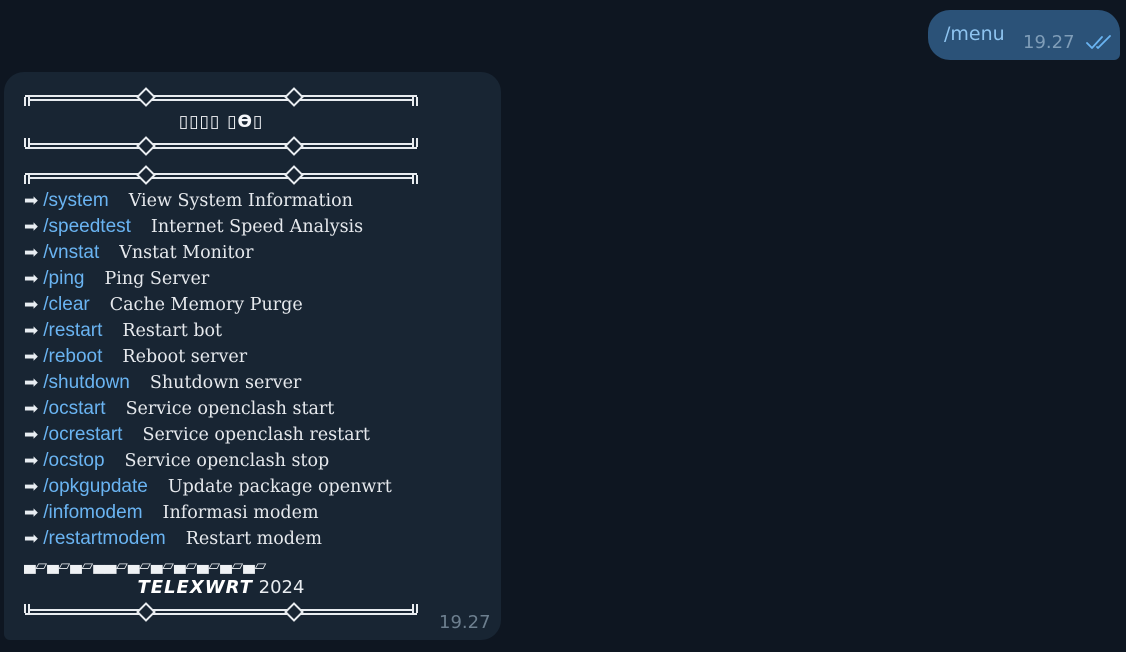  I want to click on command-link-infomodem: /infomodem, so click(92, 512).